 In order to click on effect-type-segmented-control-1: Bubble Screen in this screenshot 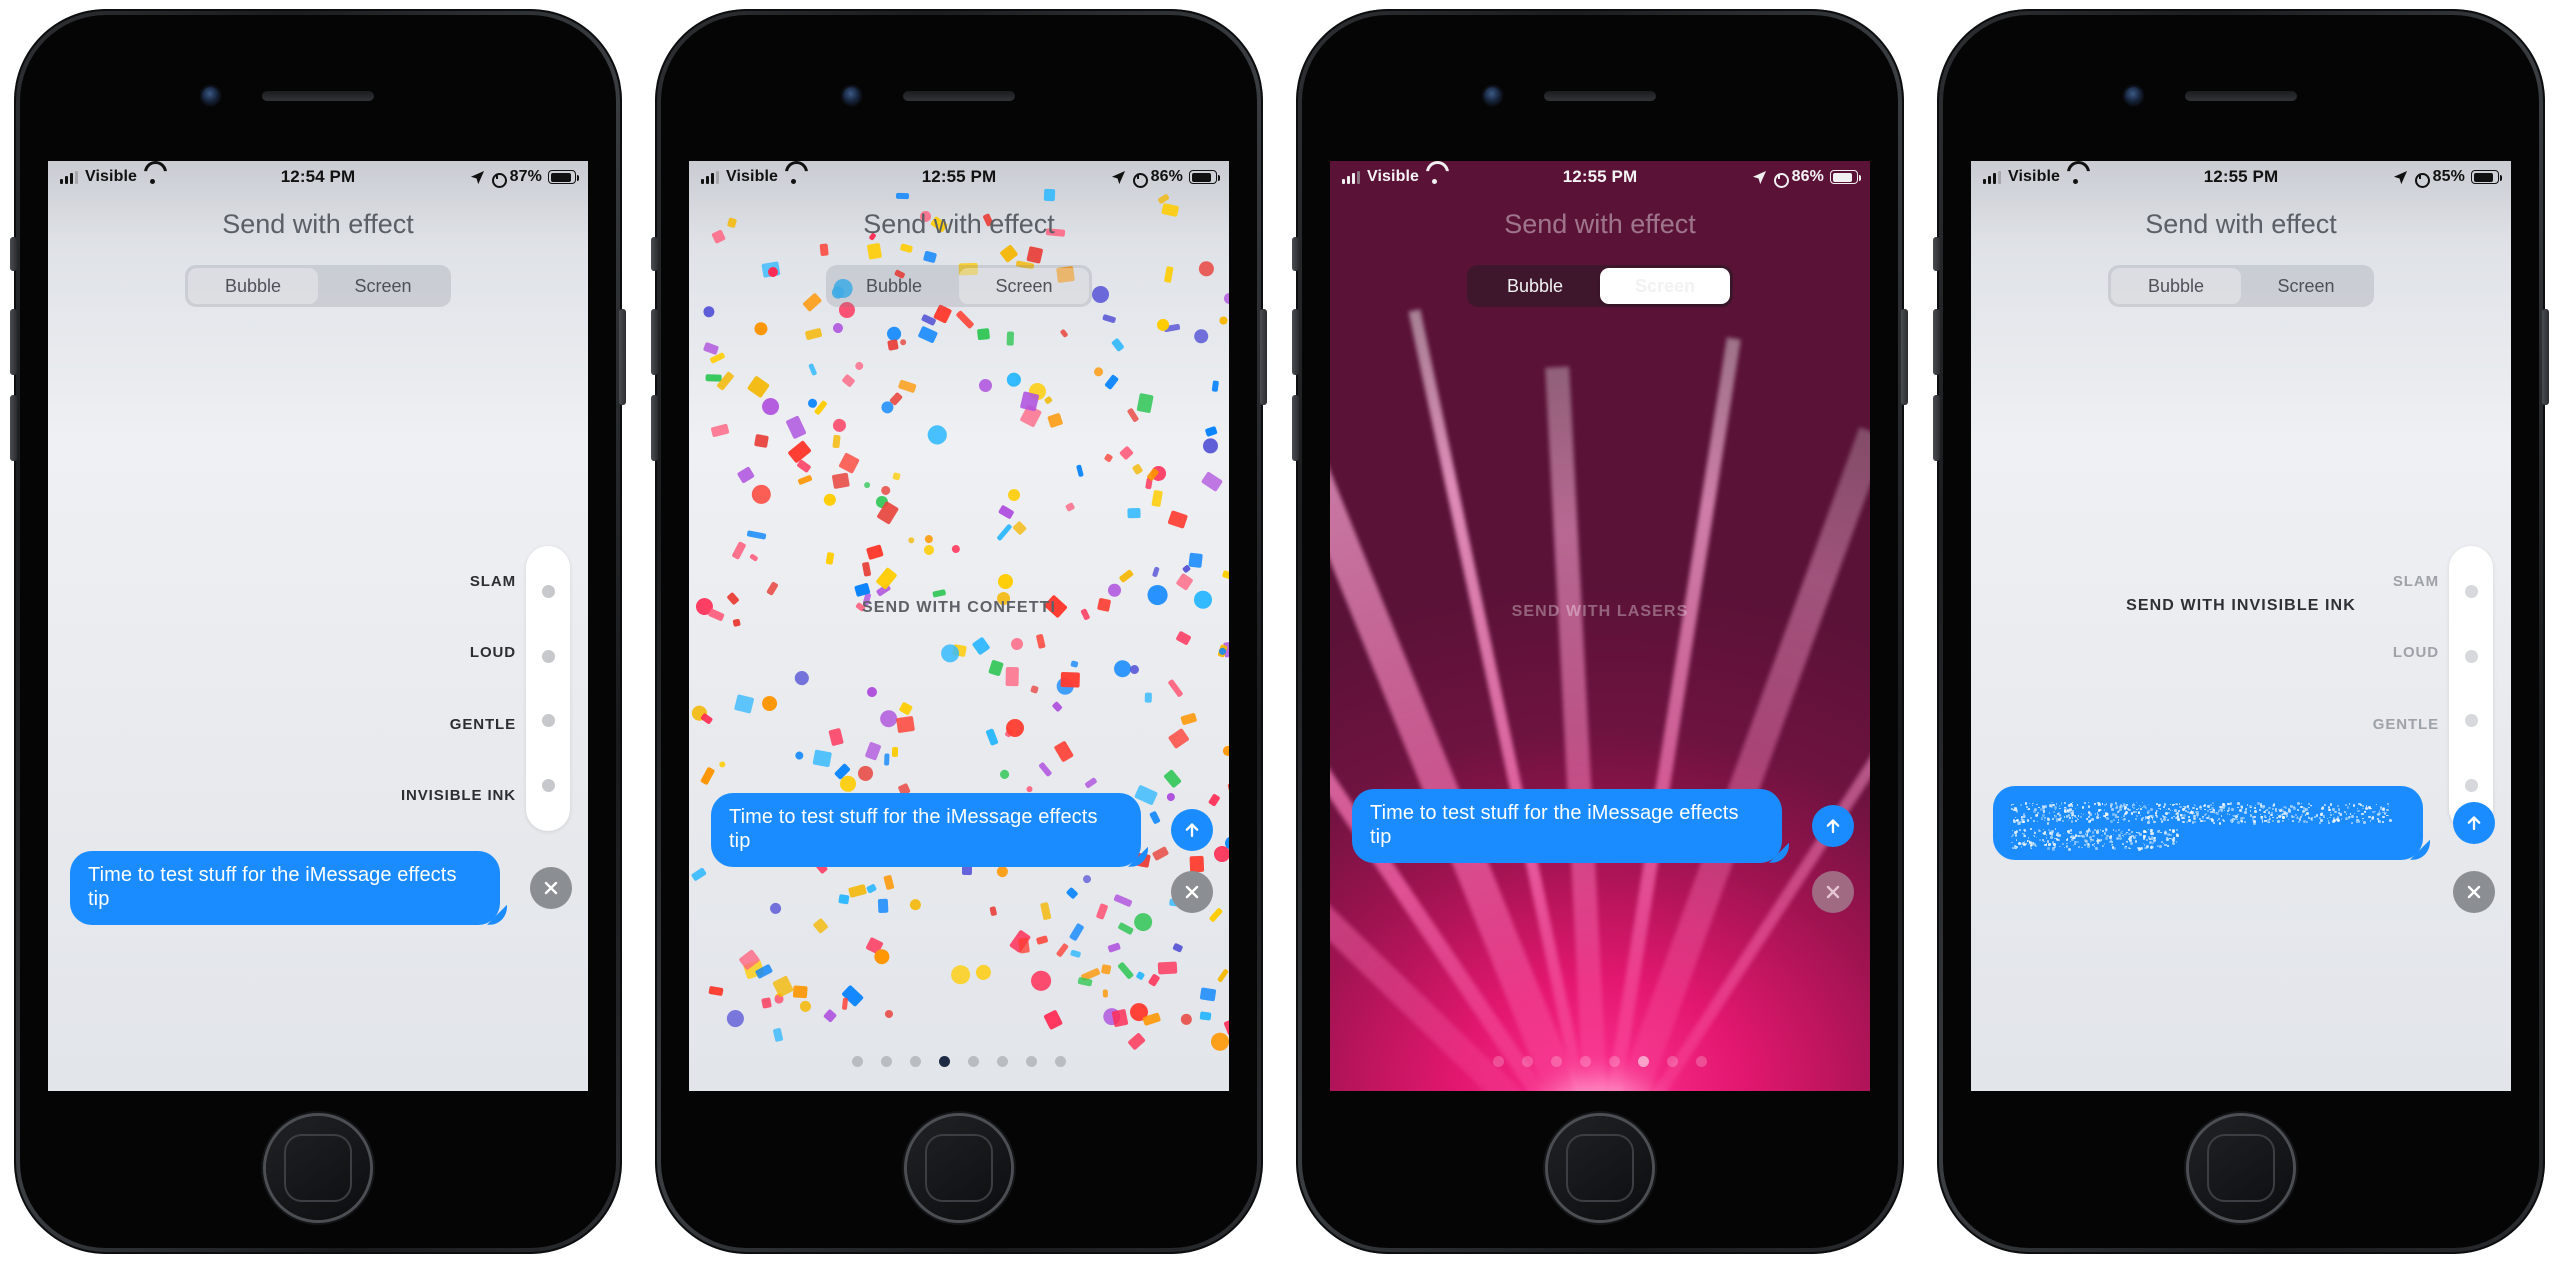, I will do `click(318, 286)`.